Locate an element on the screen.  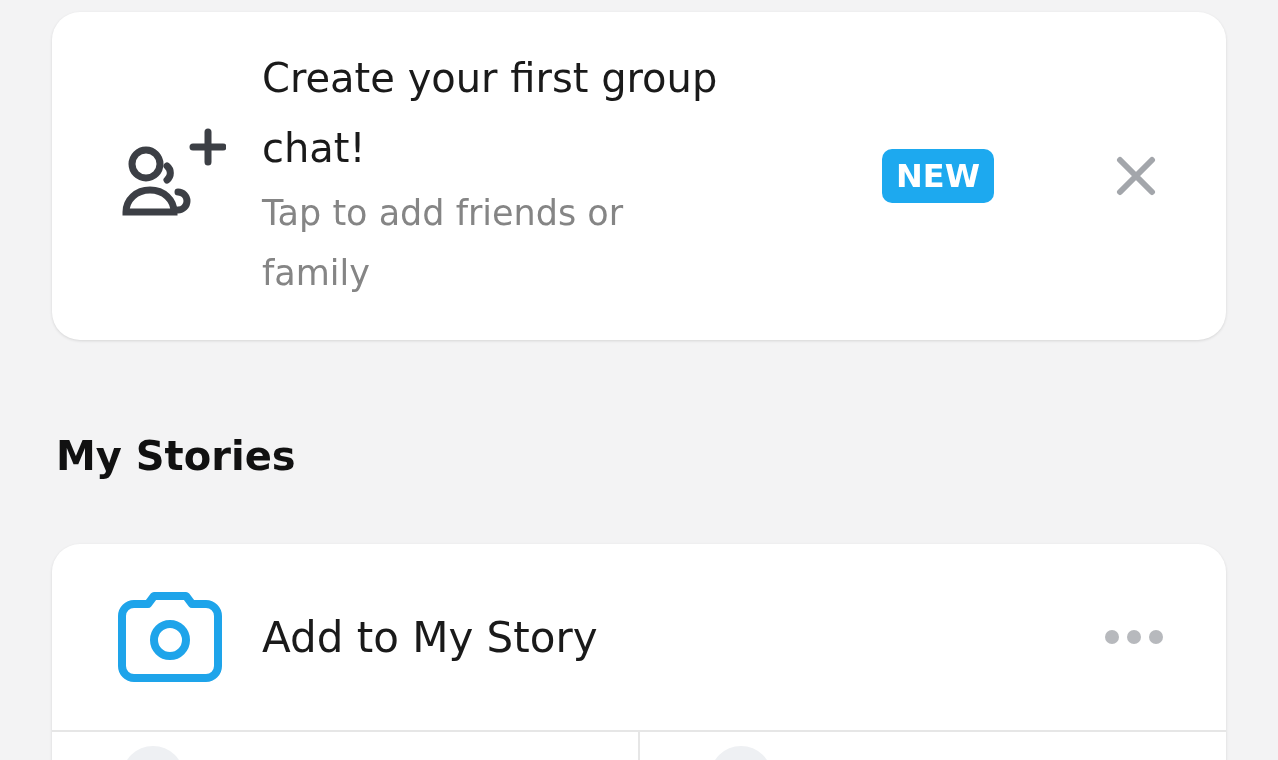
add-story-label: Add to My Story is located at coordinates (430, 637).